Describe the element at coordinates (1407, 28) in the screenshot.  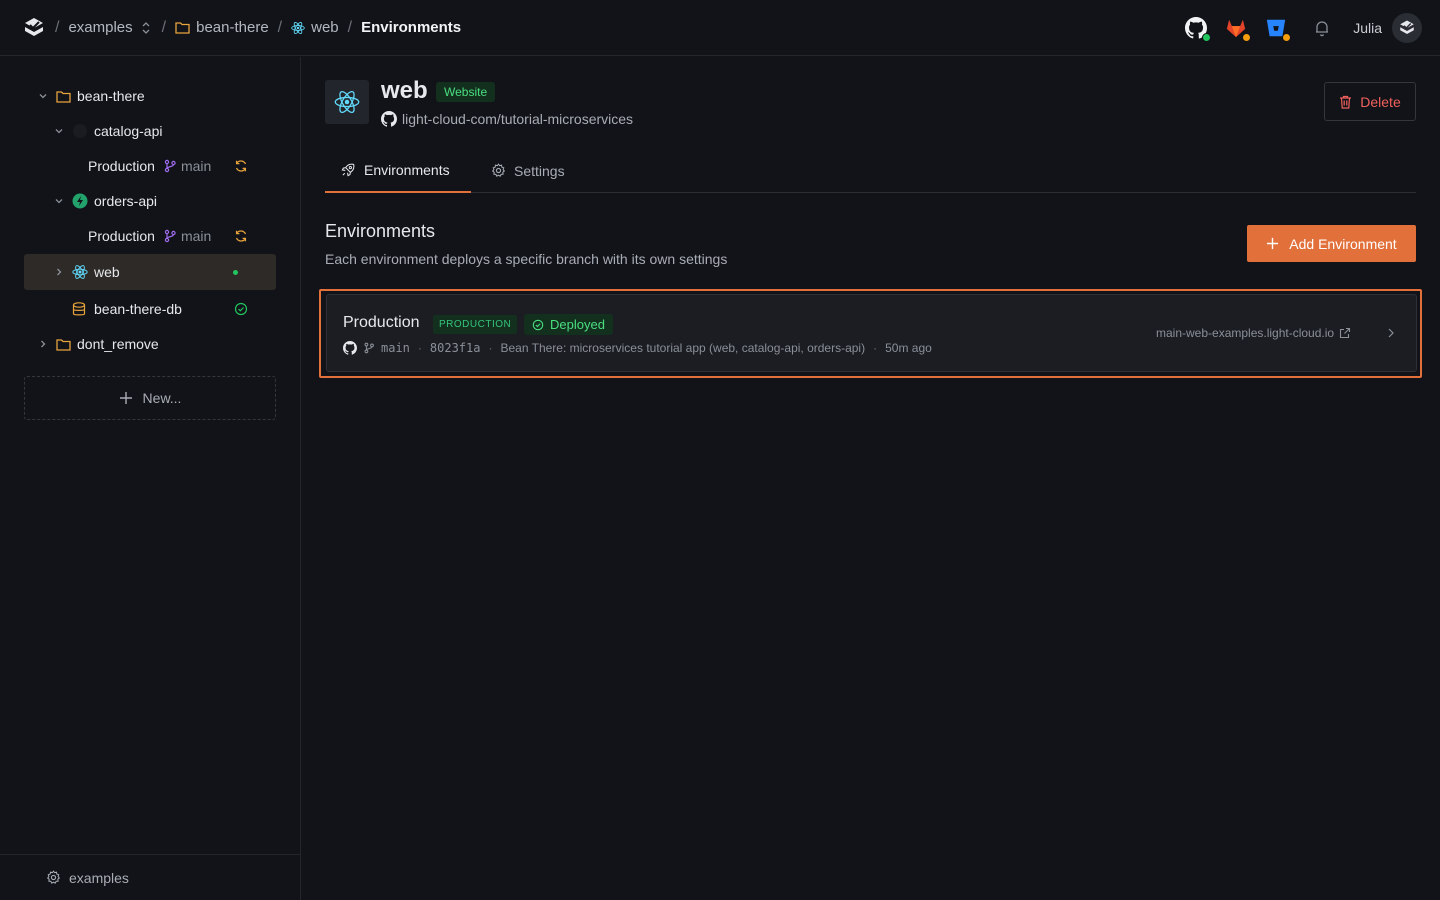
I see `avatar` at that location.